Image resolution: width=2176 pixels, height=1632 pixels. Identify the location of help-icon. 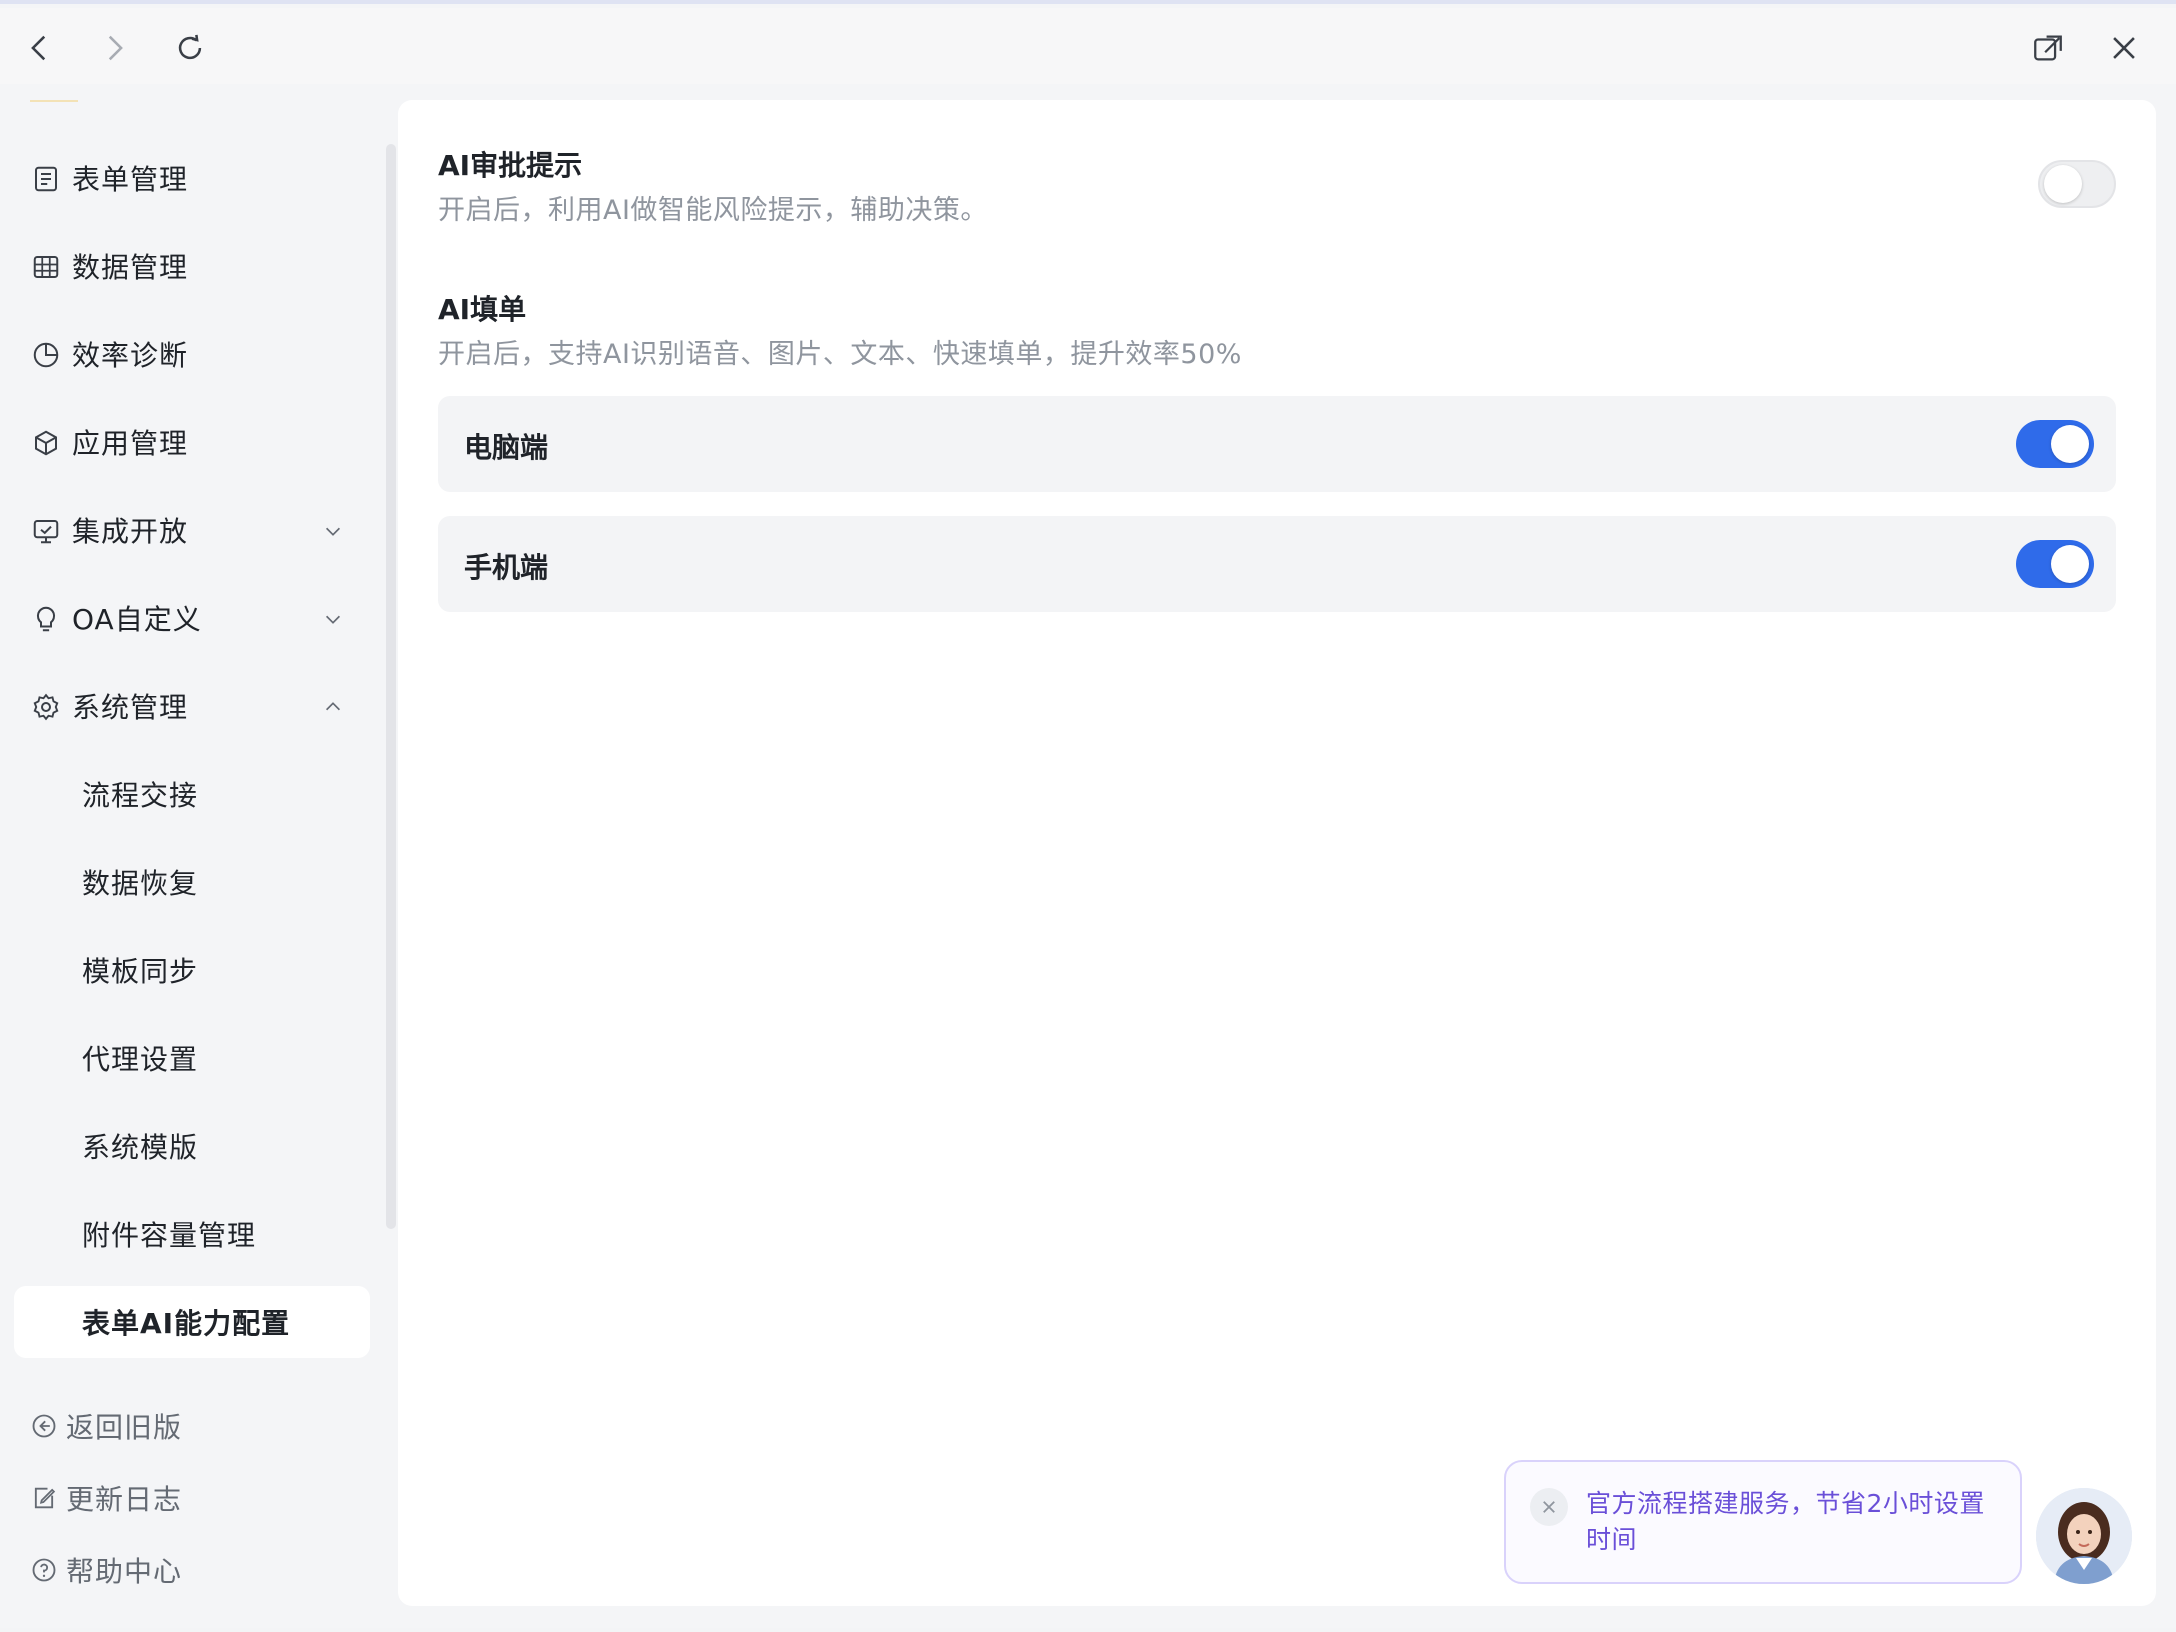
(44, 1570).